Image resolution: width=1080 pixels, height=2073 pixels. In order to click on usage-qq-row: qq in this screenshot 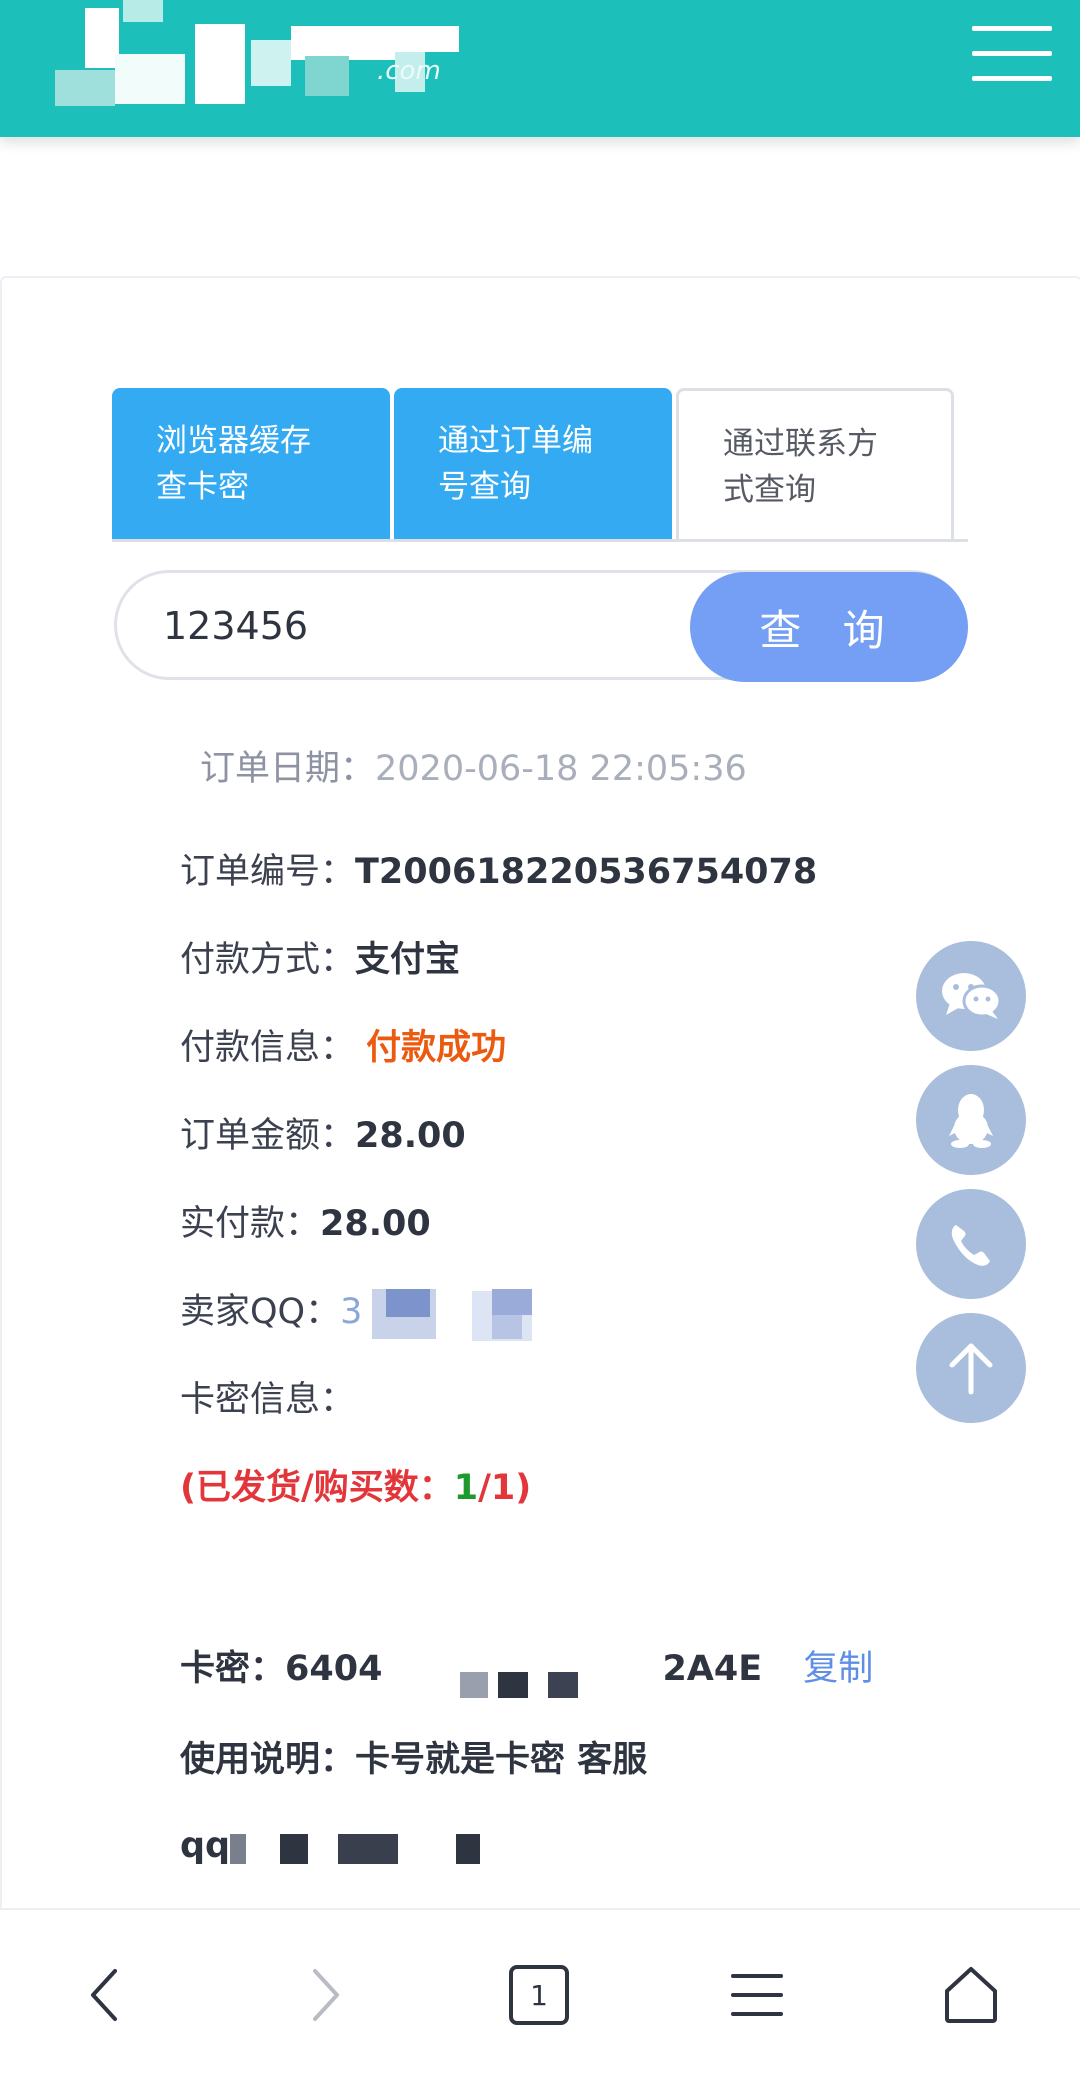, I will do `click(355, 1847)`.